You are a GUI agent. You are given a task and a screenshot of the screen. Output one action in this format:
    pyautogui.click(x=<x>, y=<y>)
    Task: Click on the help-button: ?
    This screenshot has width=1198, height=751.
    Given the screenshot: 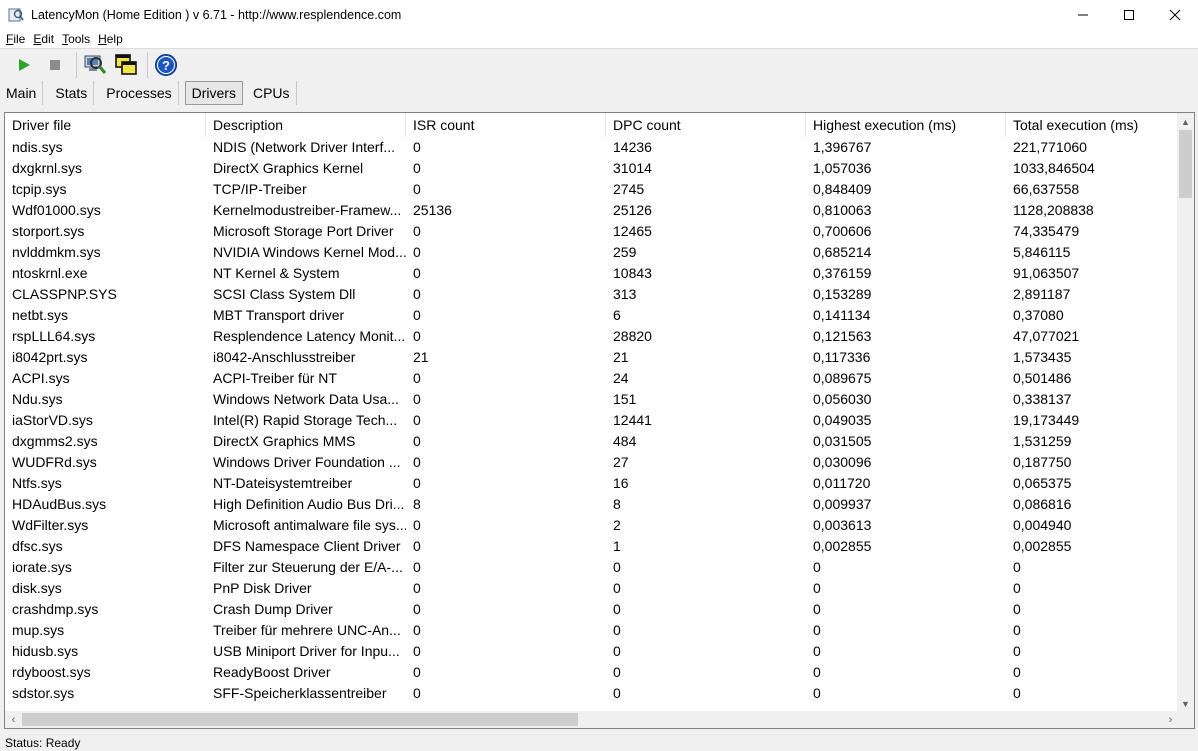 What is the action you would take?
    pyautogui.click(x=166, y=65)
    